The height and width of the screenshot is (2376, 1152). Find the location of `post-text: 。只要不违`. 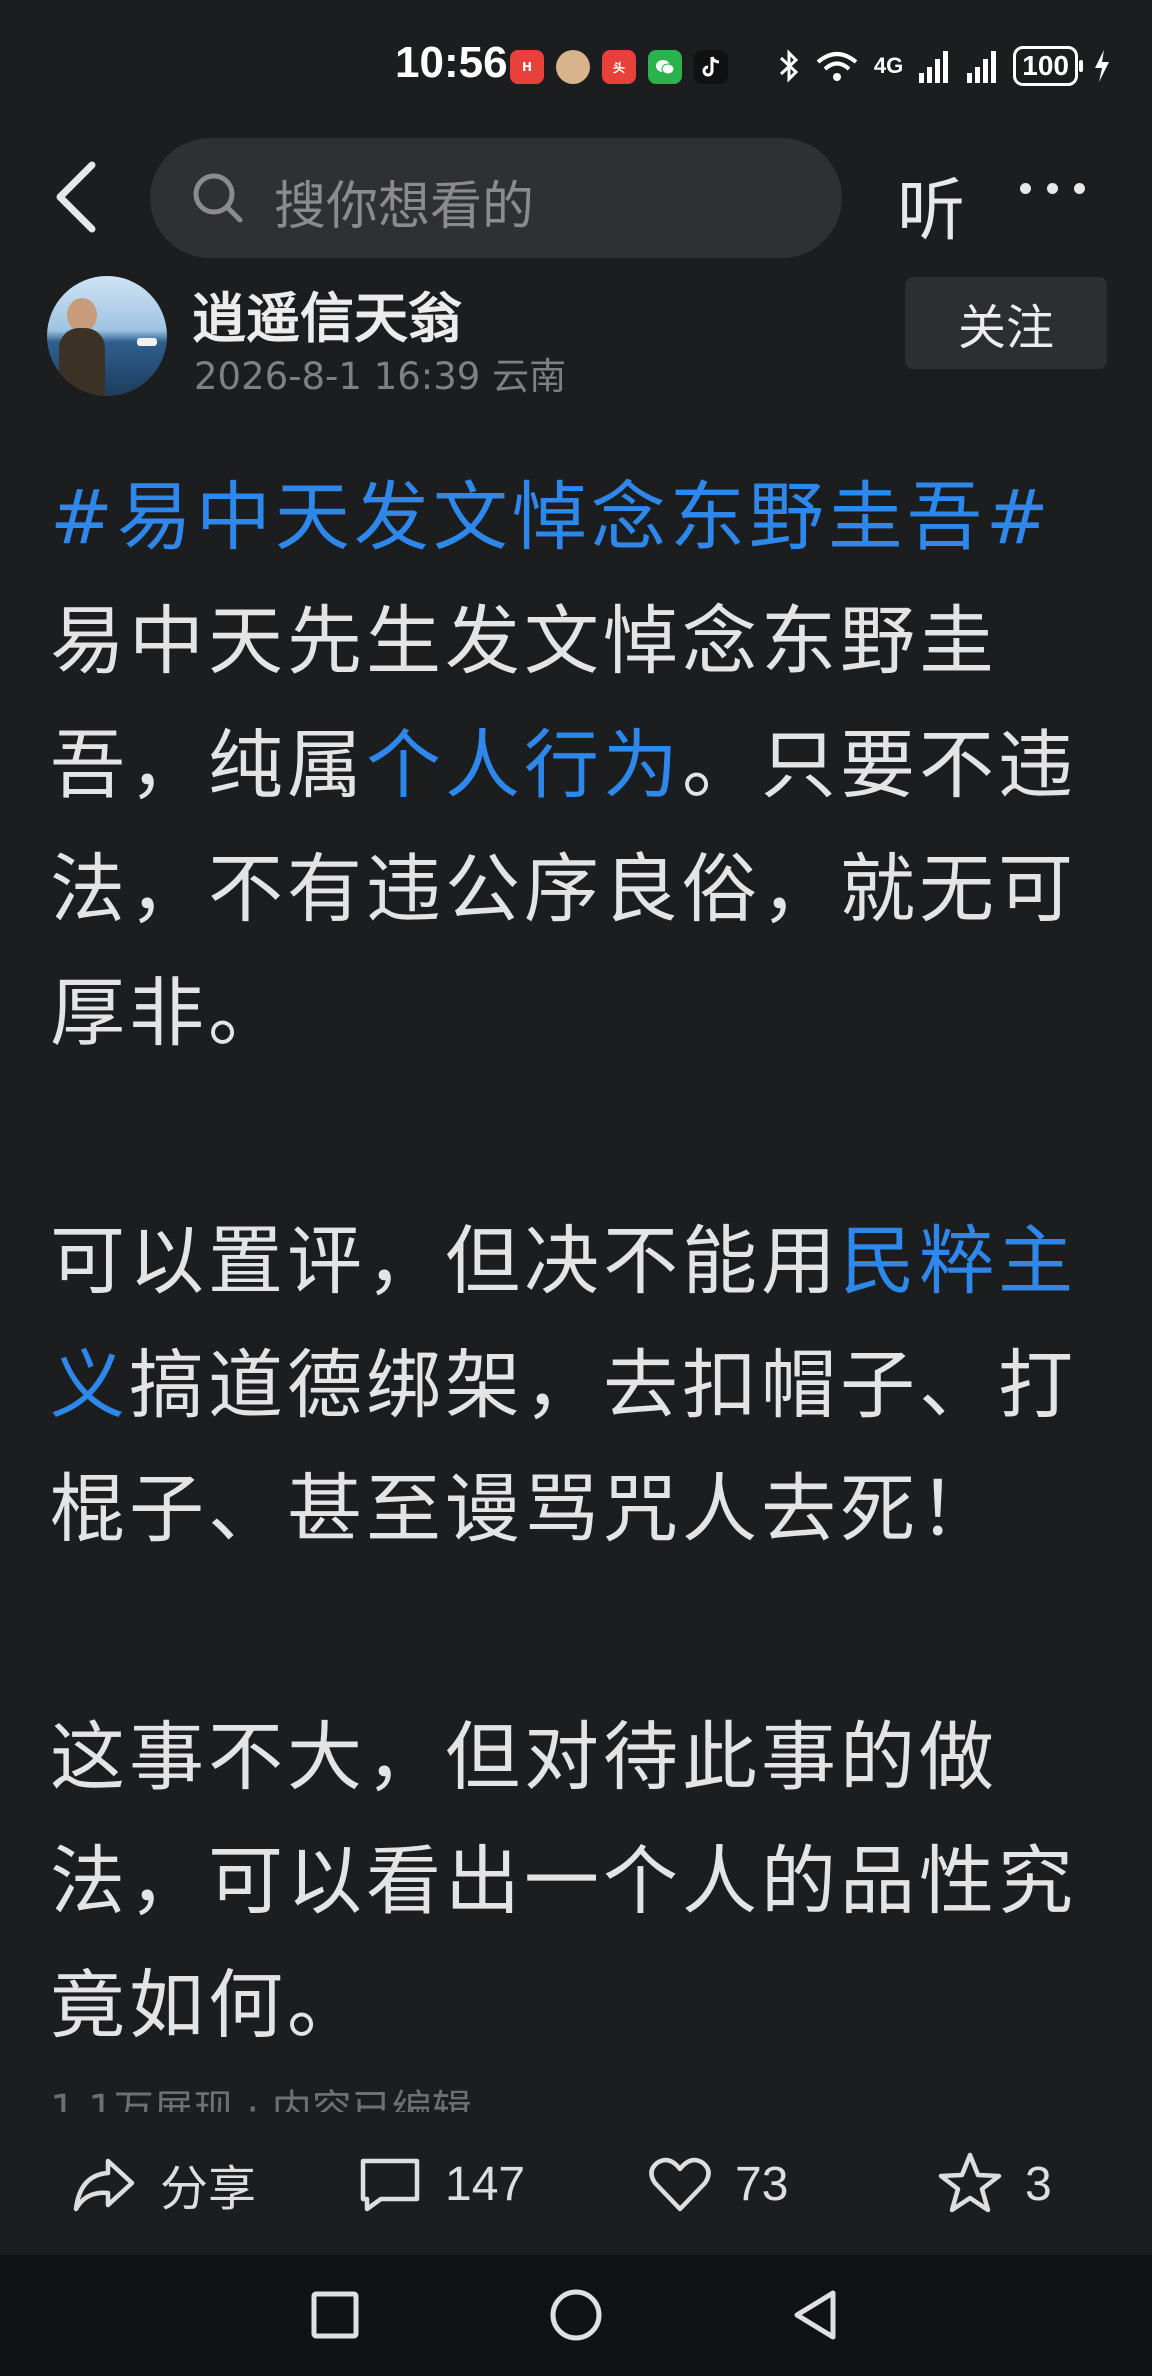

post-text: 。只要不违 is located at coordinates (880, 765).